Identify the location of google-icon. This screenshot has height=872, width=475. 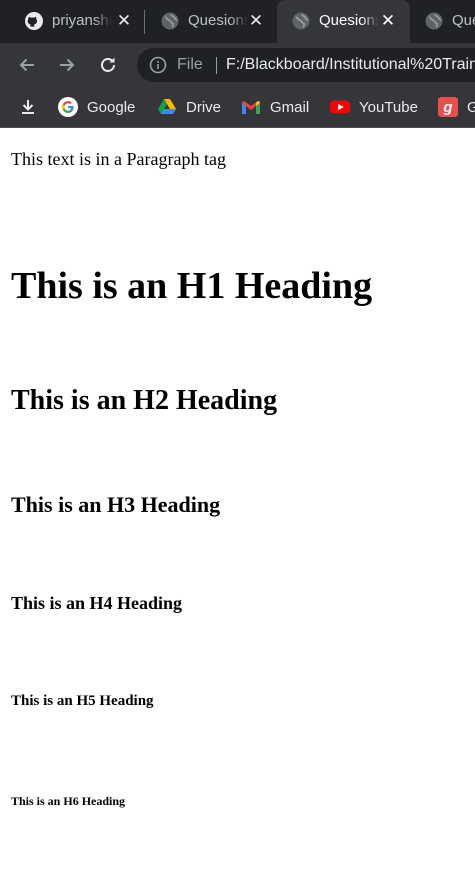
(68, 107).